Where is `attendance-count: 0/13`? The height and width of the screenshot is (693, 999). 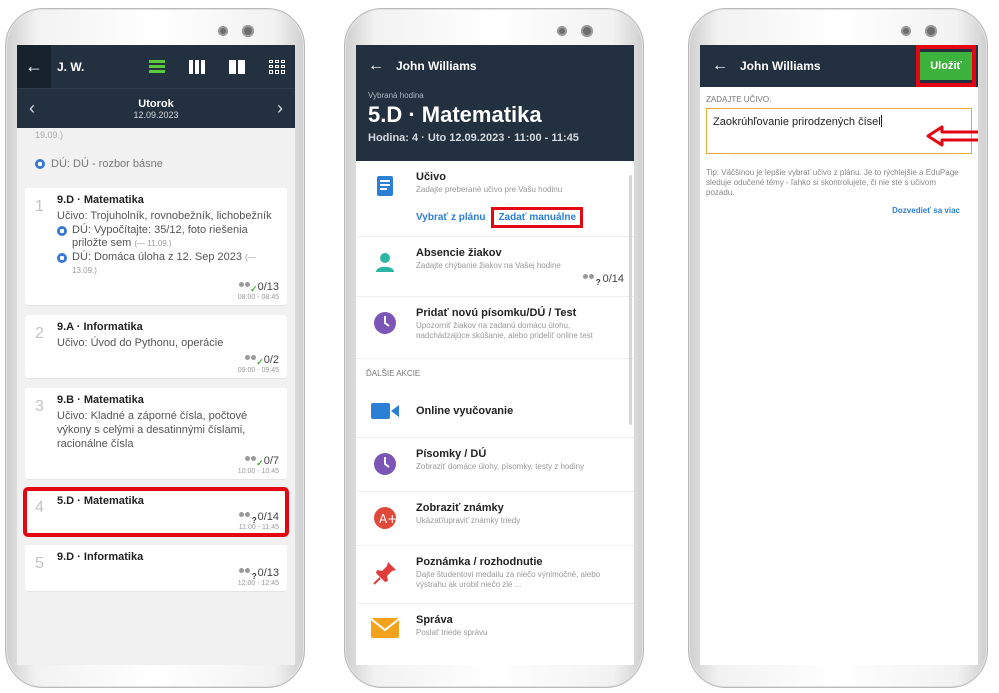 attendance-count: 0/13 is located at coordinates (268, 573).